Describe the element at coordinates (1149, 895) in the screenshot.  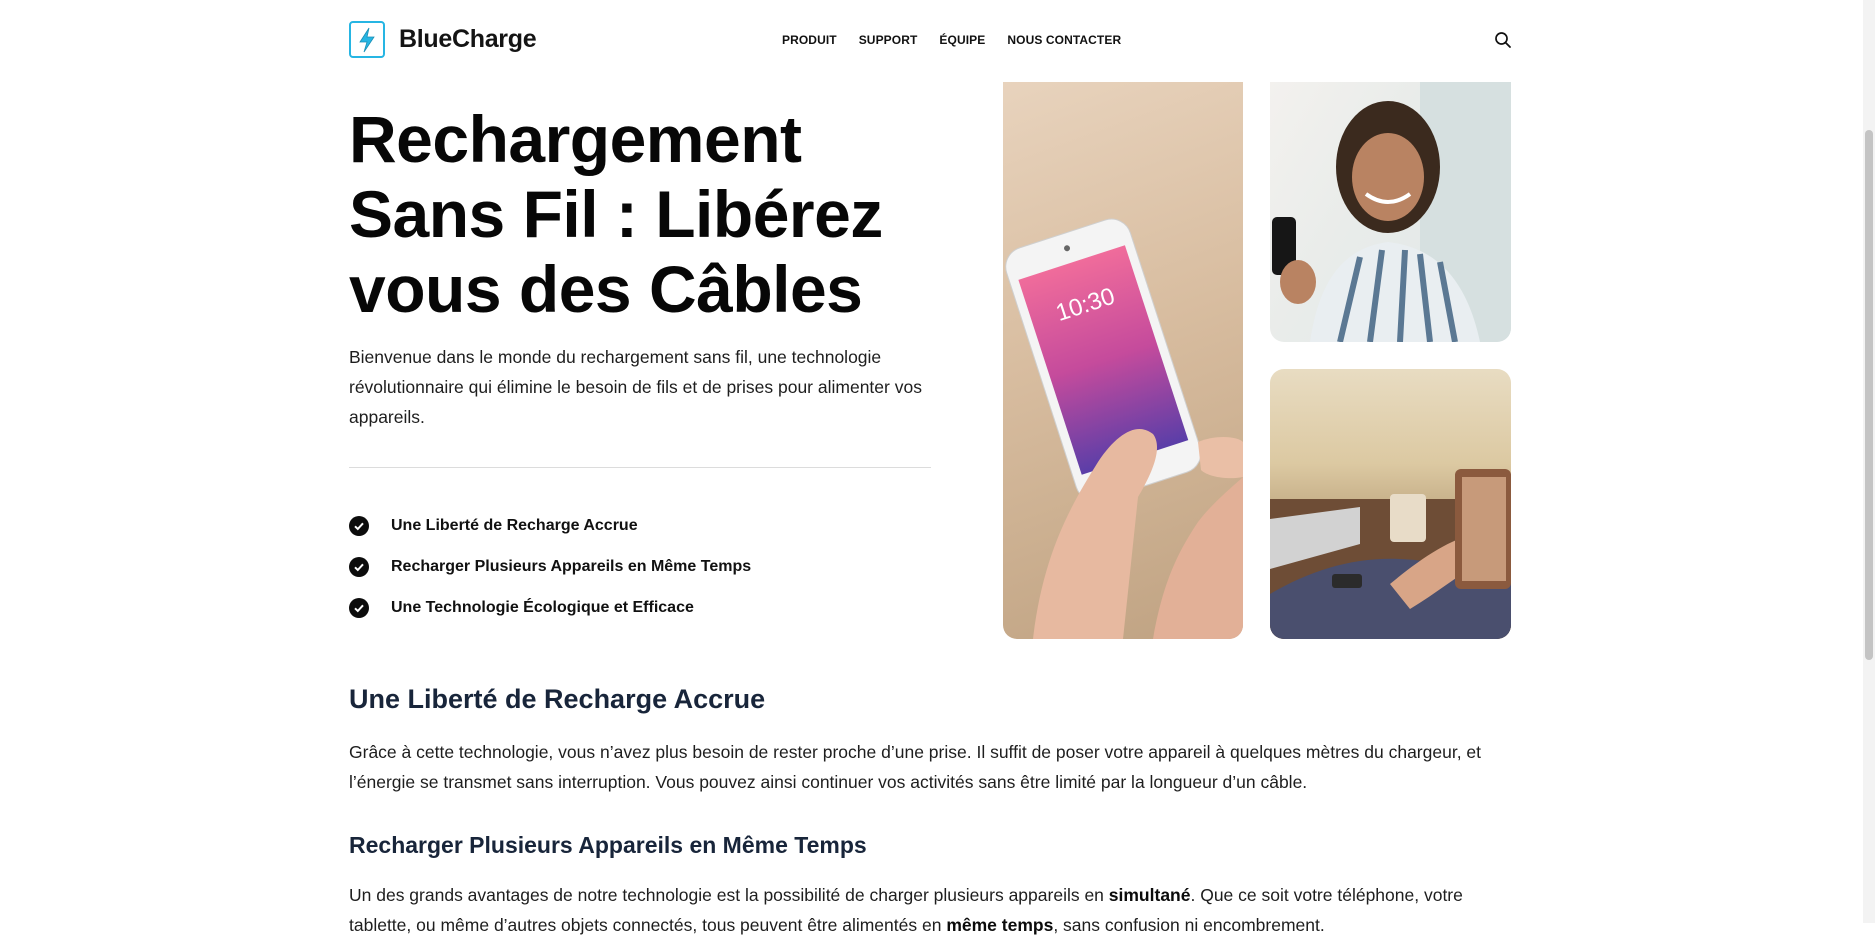
I see `emphasis-simultaneous: simultané` at that location.